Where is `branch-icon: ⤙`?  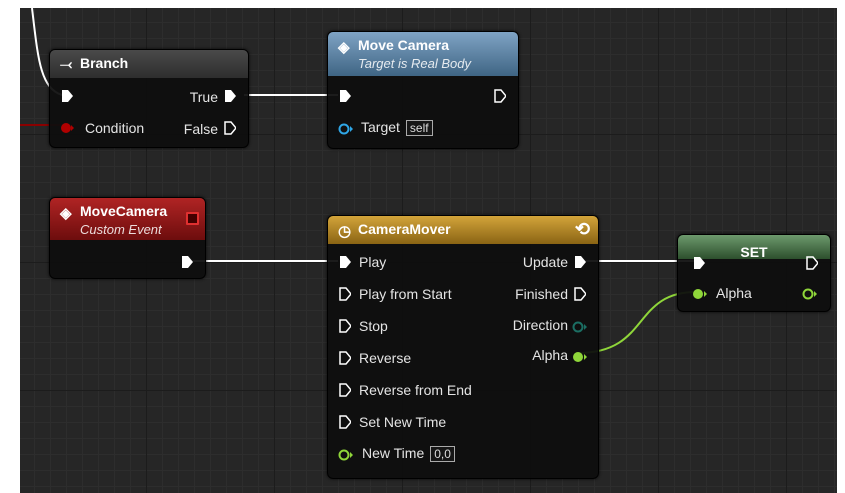 branch-icon: ⤙ is located at coordinates (66, 64).